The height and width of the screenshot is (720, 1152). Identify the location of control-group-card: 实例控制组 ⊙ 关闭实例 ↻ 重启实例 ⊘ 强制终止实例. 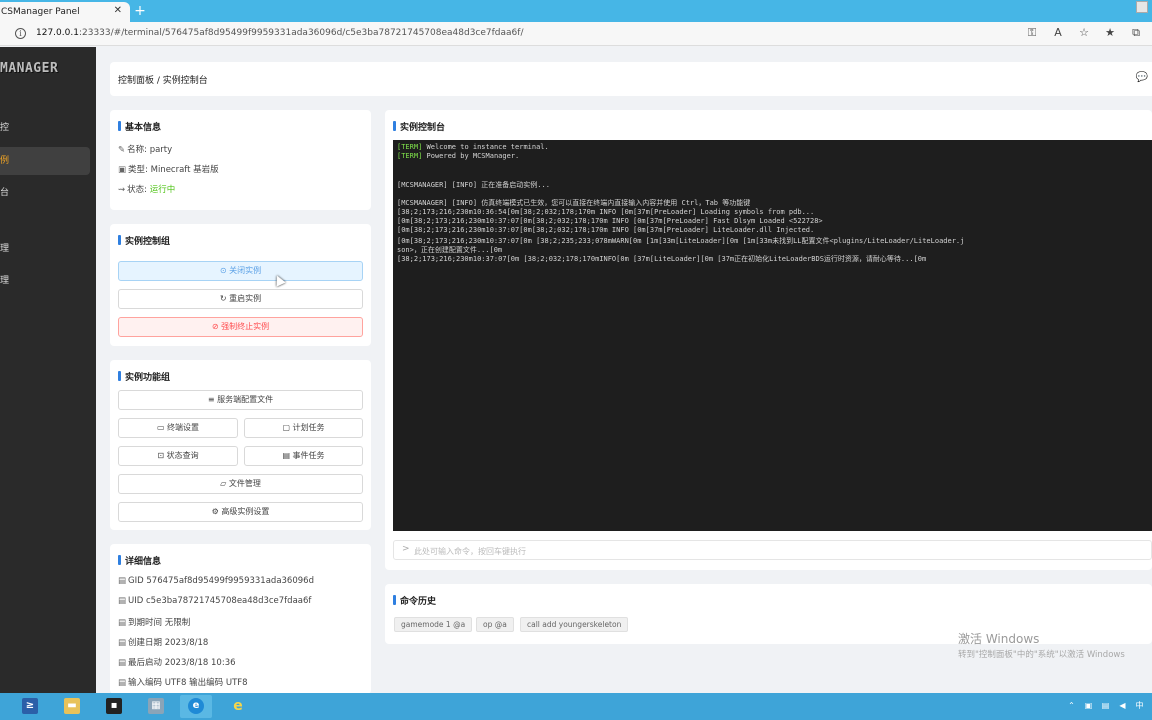
(240, 285).